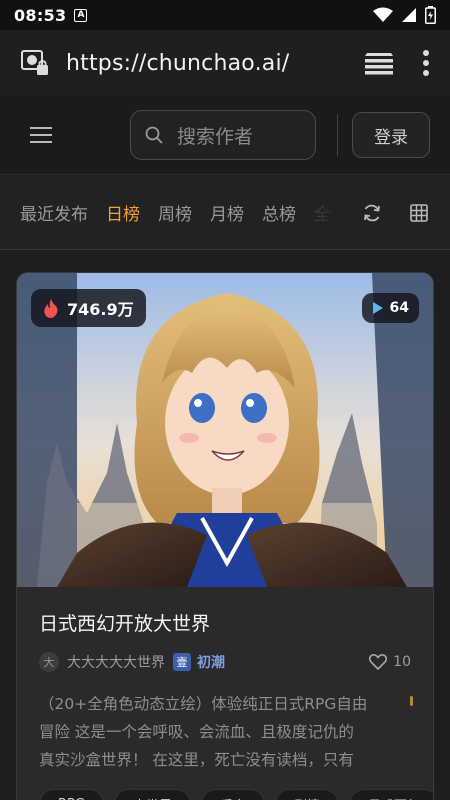 The image size is (450, 800). What do you see at coordinates (320, 212) in the screenshot?
I see `tabs-fade` at bounding box center [320, 212].